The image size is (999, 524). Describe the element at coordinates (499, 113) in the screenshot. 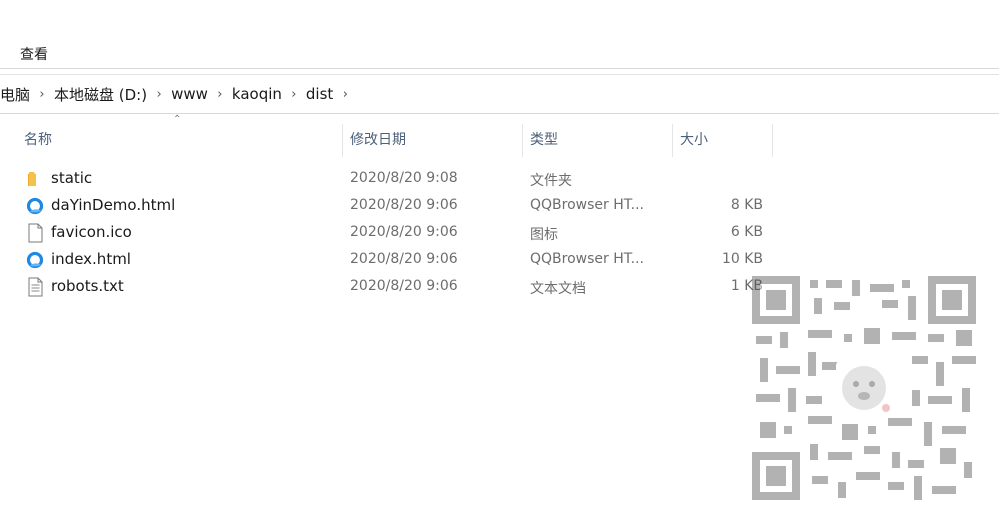

I see `address-divider` at that location.